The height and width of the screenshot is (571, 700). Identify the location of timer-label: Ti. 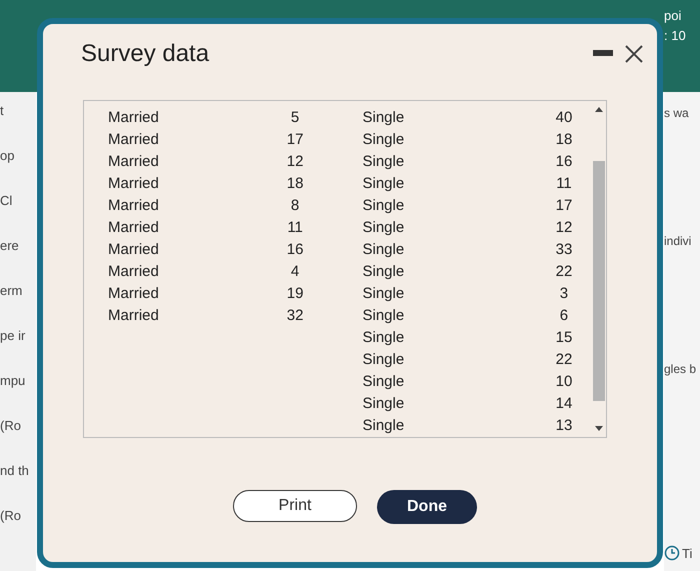
(687, 553).